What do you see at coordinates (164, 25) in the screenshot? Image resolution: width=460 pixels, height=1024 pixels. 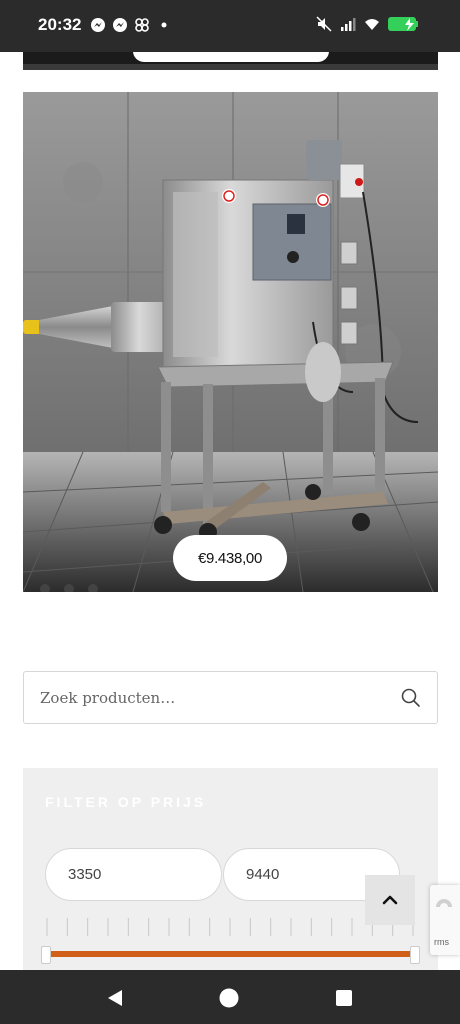 I see `dot-icon` at bounding box center [164, 25].